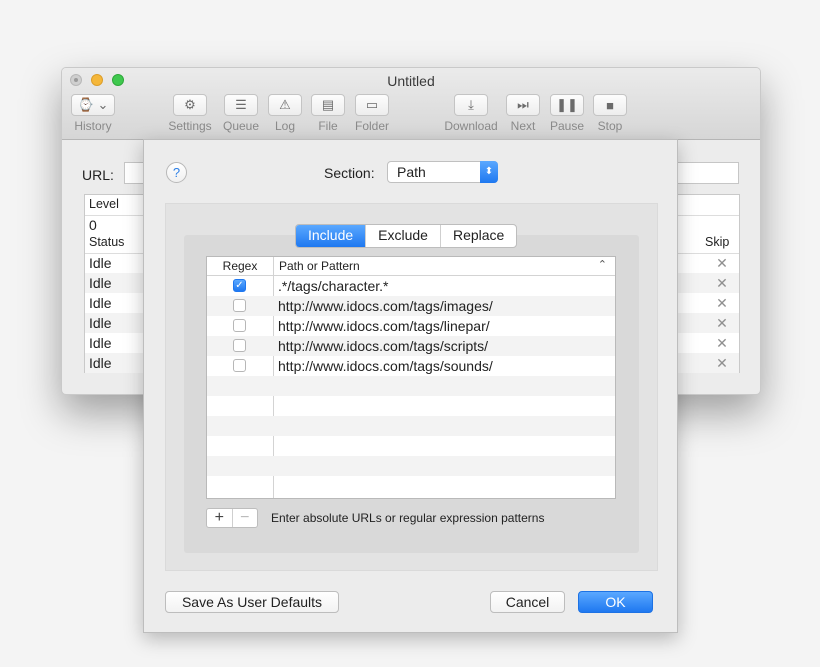  Describe the element at coordinates (489, 172) in the screenshot. I see `chevron-updown-icon: ⬍` at that location.